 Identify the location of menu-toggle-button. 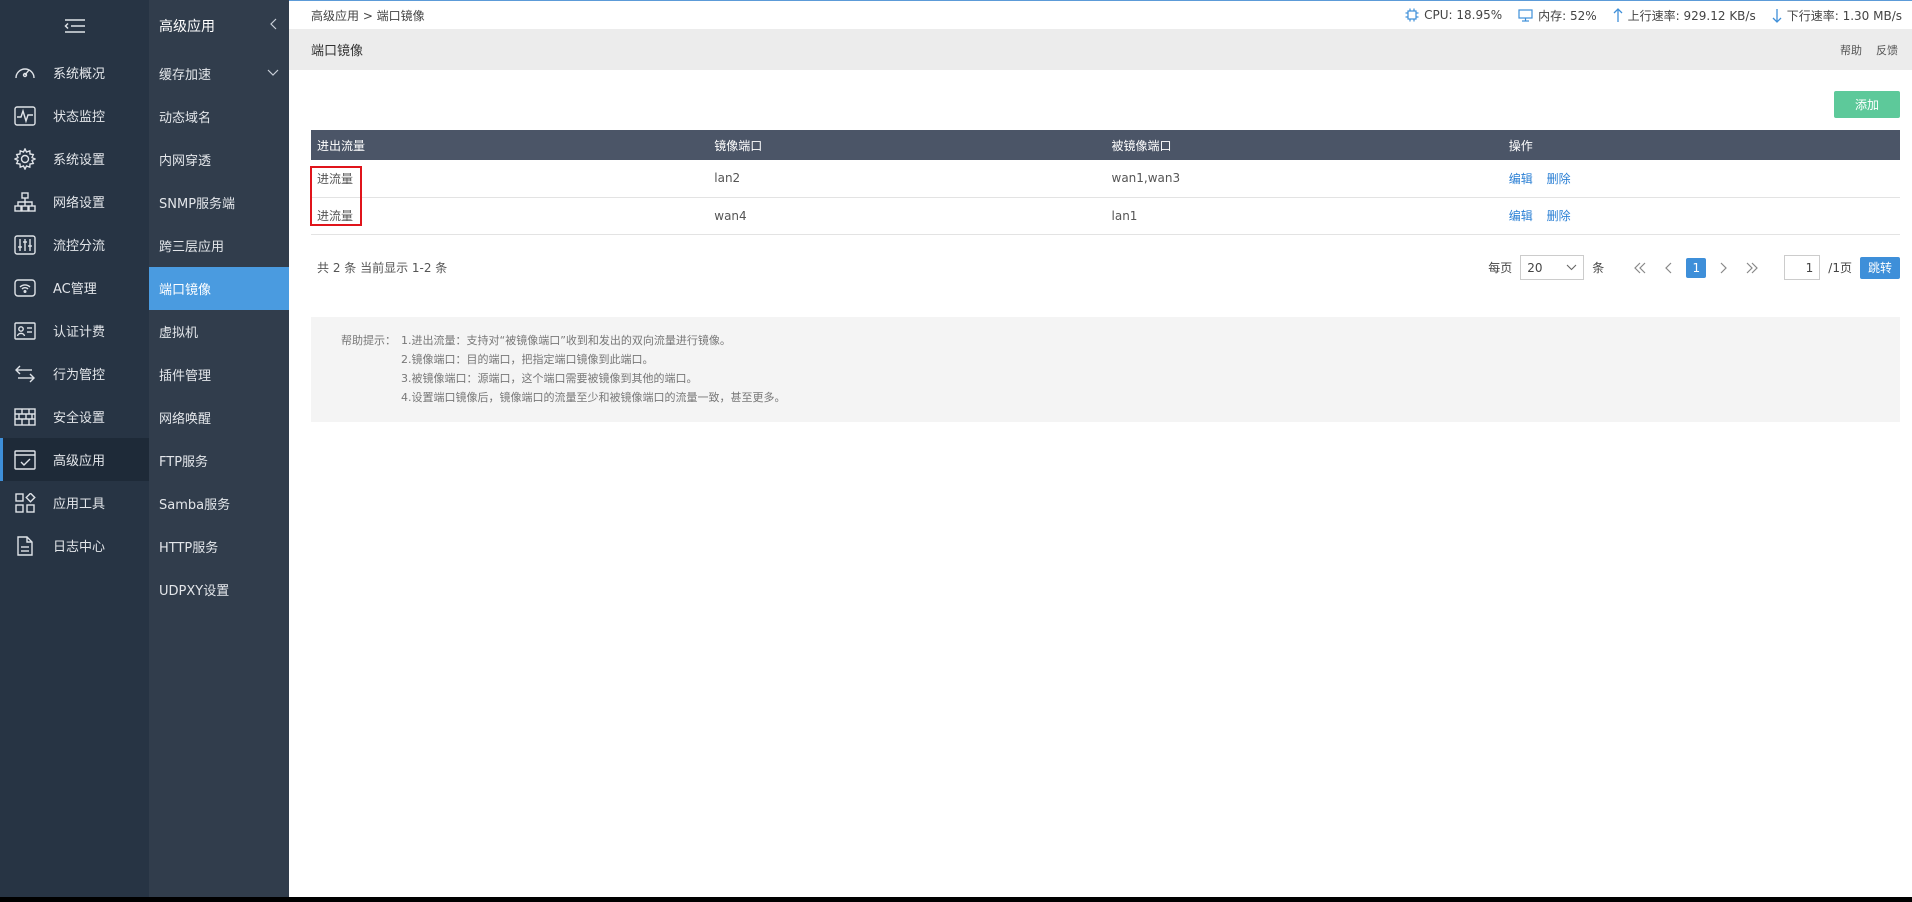
(74, 26).